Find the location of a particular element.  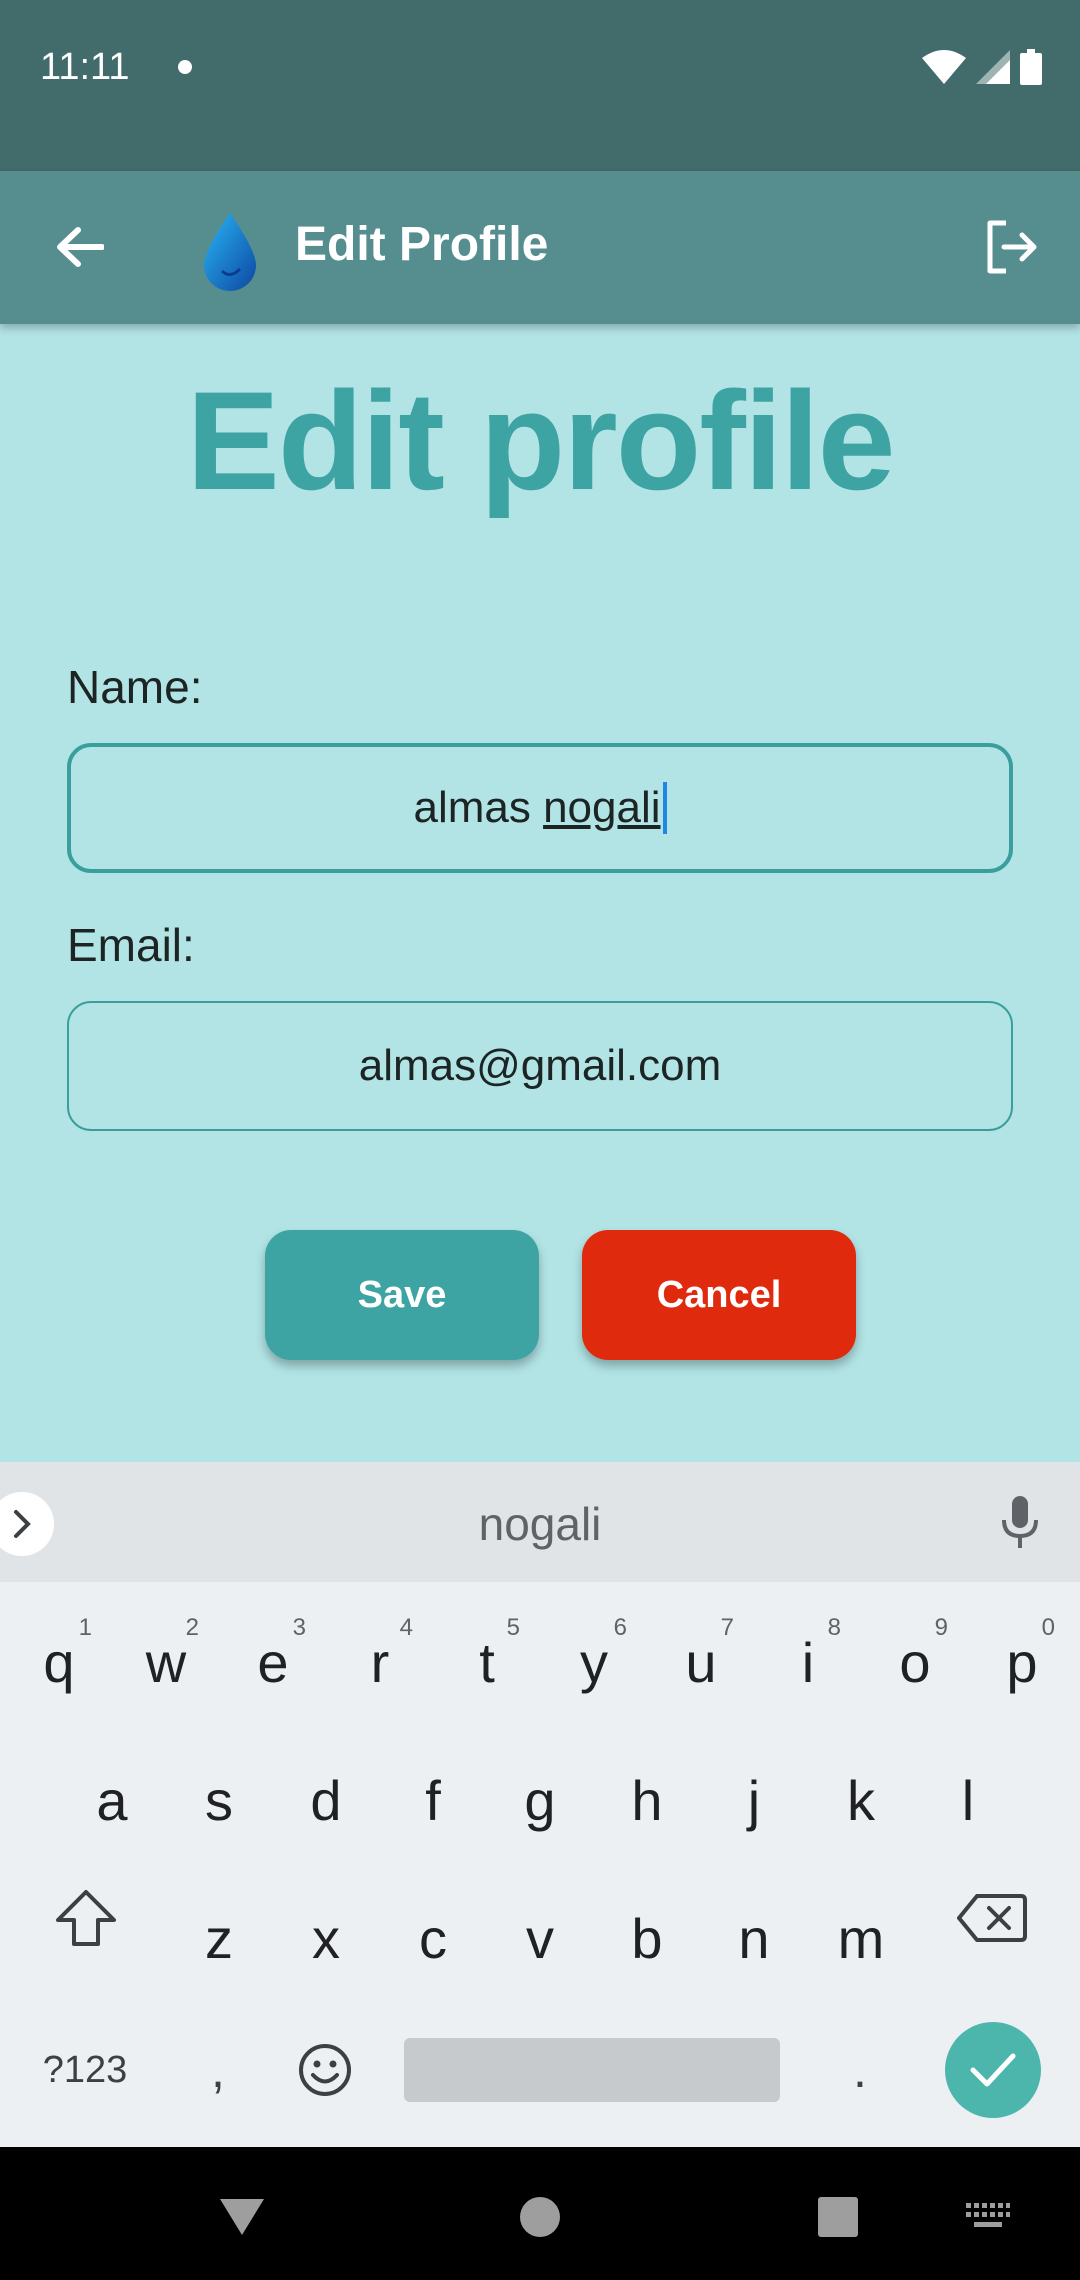

comma-key: , is located at coordinates (218, 2070).